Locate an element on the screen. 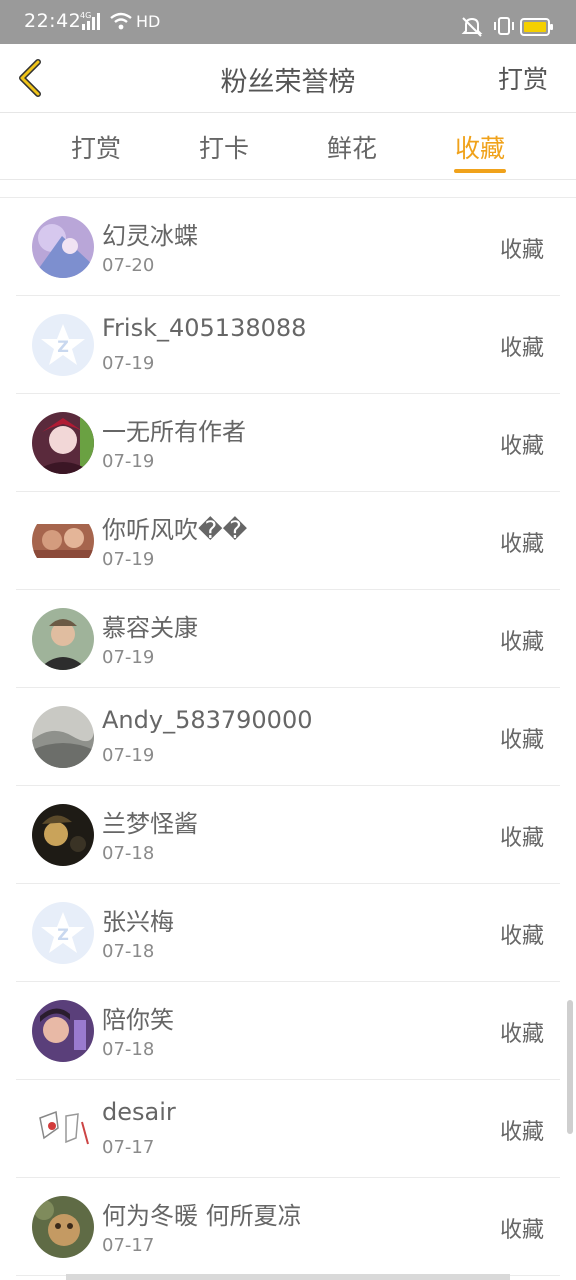 Image resolution: width=576 pixels, height=1280 pixels. list-item: 慕容关康 07-19 收藏 is located at coordinates (288, 639).